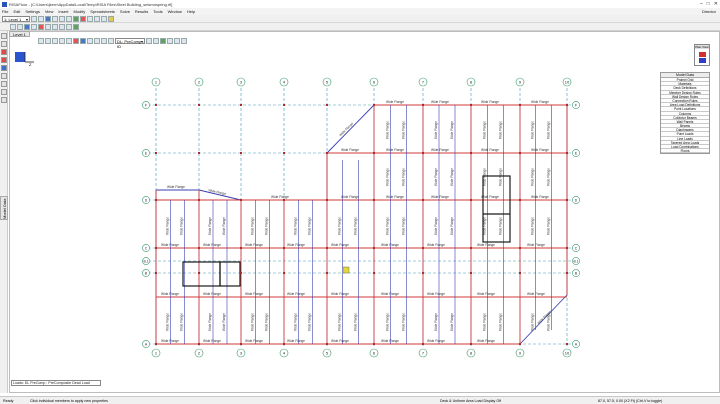 The height and width of the screenshot is (404, 720). Describe the element at coordinates (685, 151) in the screenshot. I see `panel-item-floors: Floors` at that location.